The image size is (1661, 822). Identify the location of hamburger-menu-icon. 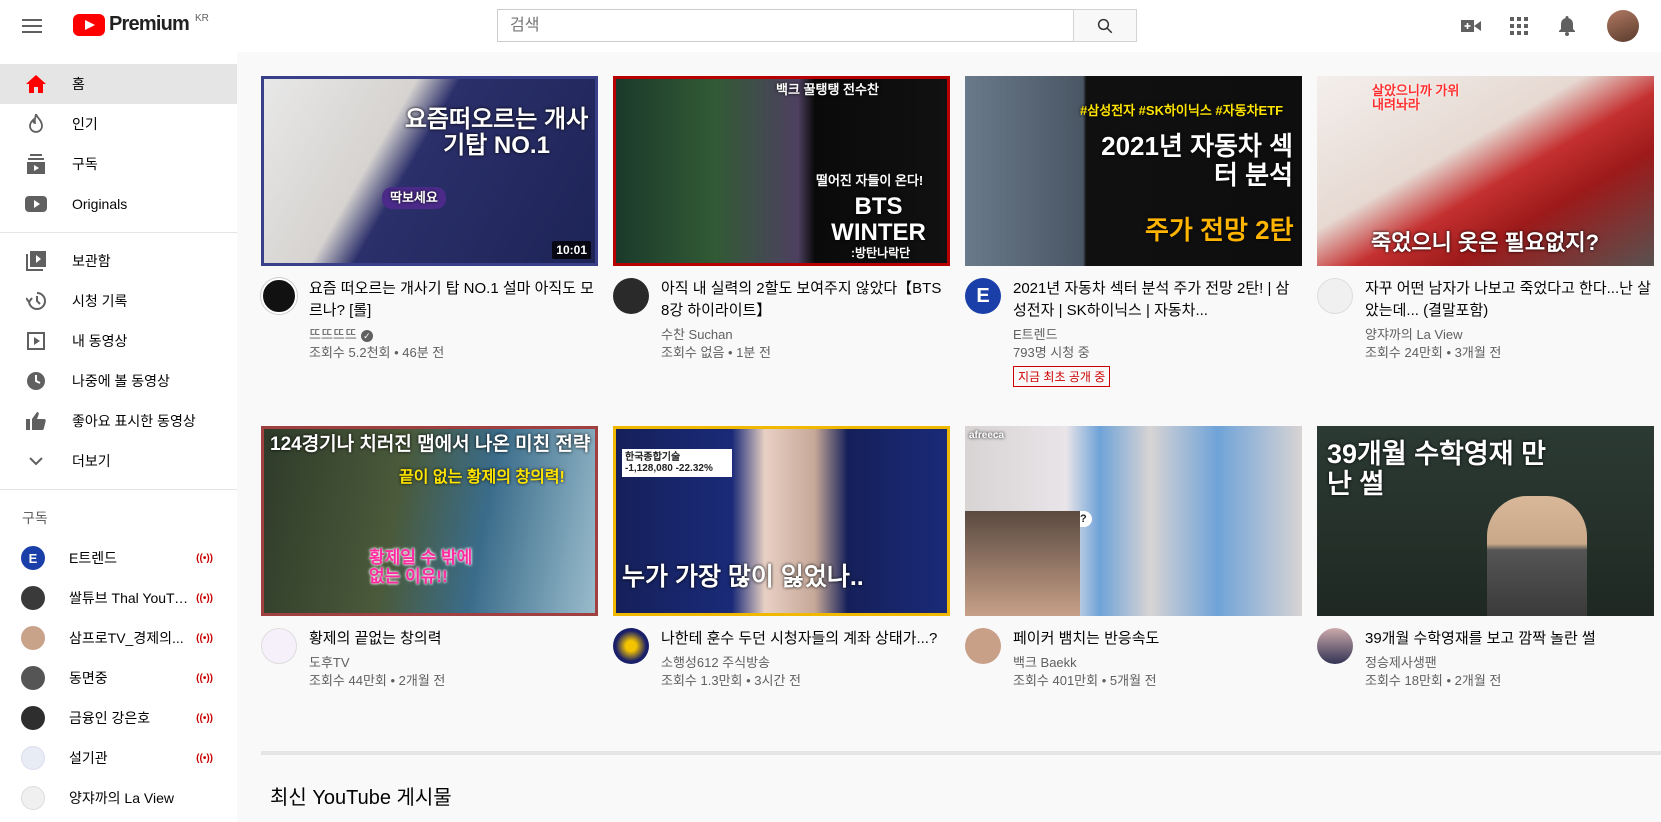
(32, 26).